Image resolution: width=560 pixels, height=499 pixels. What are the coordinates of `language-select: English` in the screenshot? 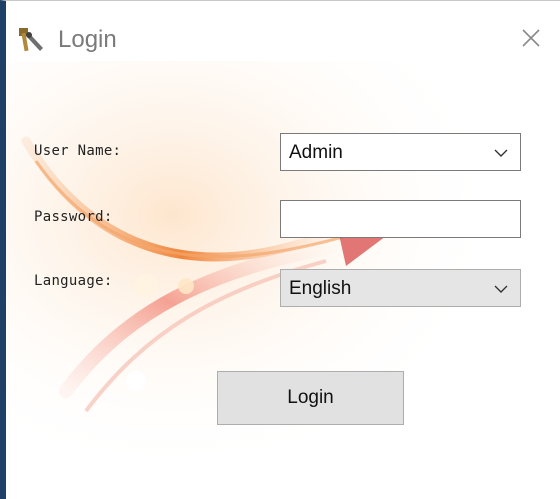 It's located at (400, 288).